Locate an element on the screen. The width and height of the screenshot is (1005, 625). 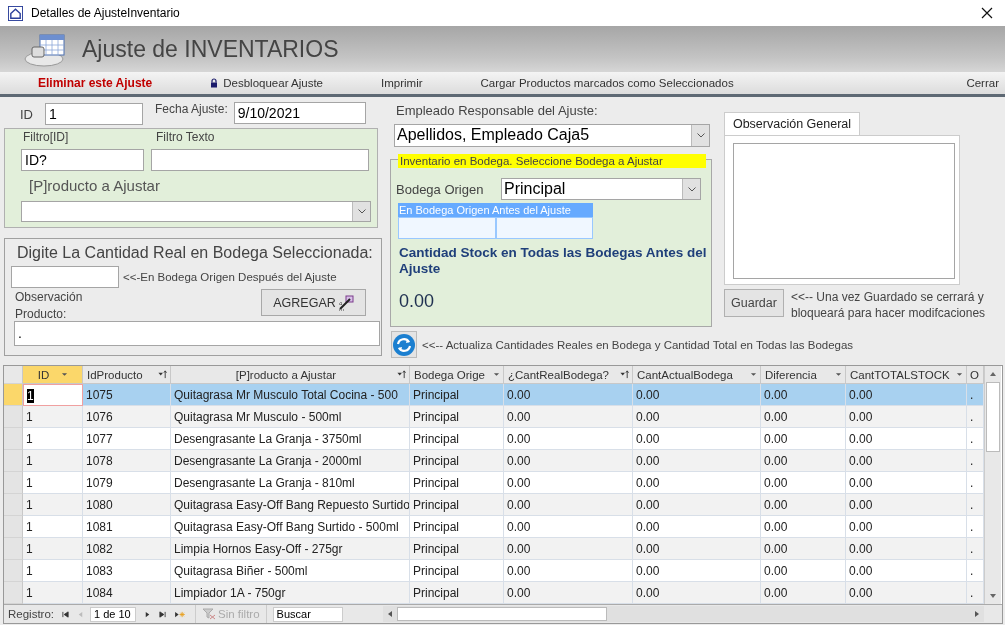
id-label: ID is located at coordinates (26, 114).